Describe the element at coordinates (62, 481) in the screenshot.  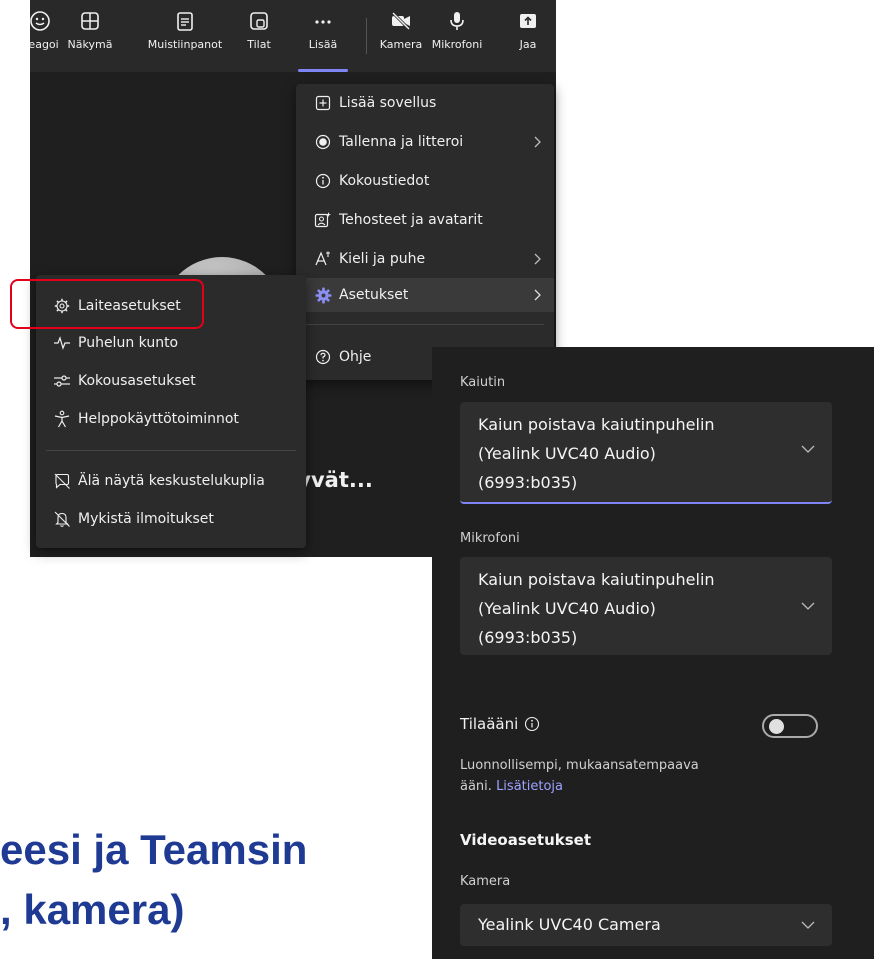
I see `chat-bubble-off-icon` at that location.